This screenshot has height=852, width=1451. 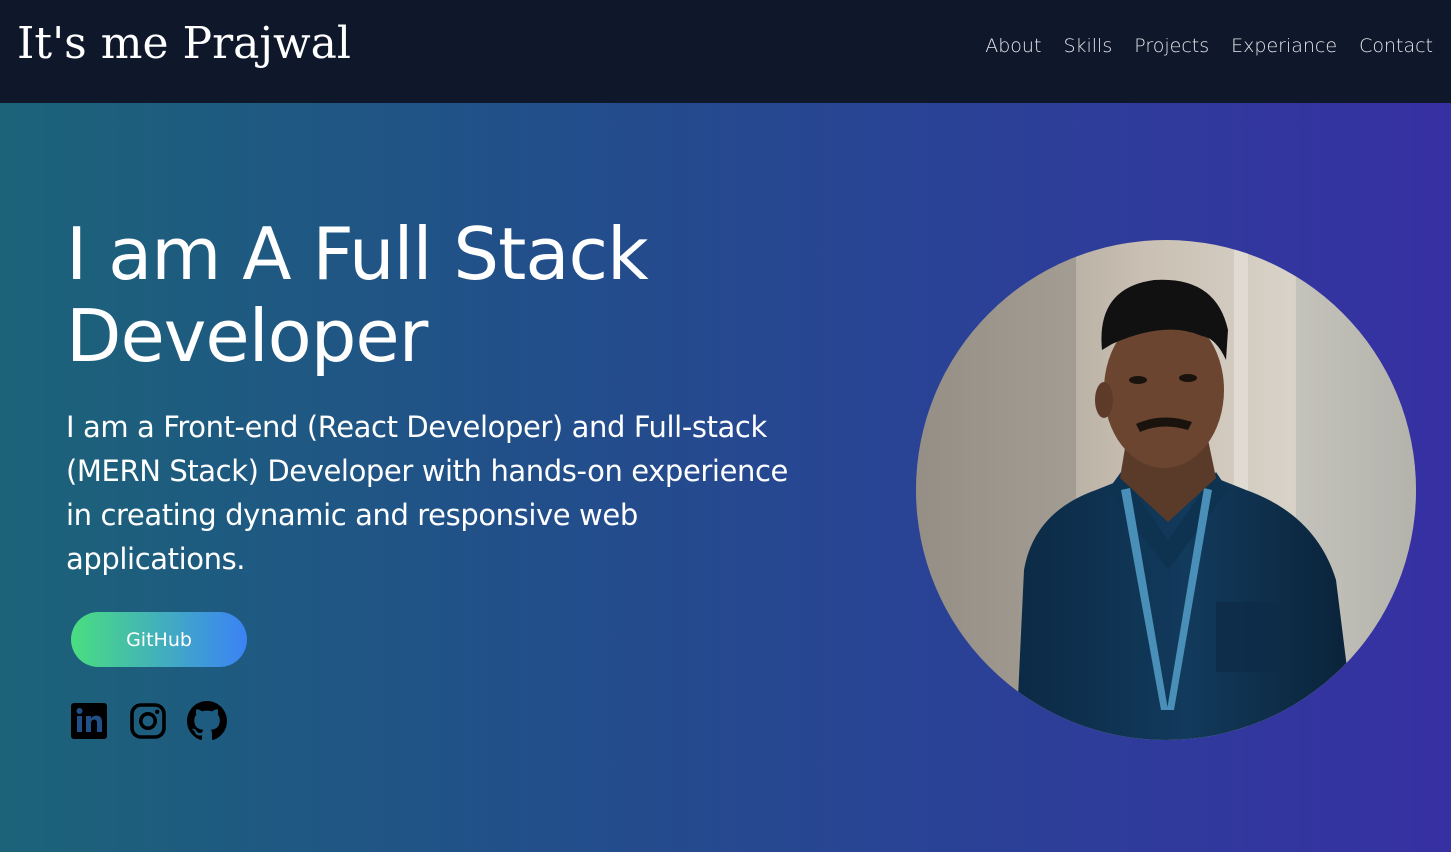 I want to click on instagram-icon, so click(x=148, y=721).